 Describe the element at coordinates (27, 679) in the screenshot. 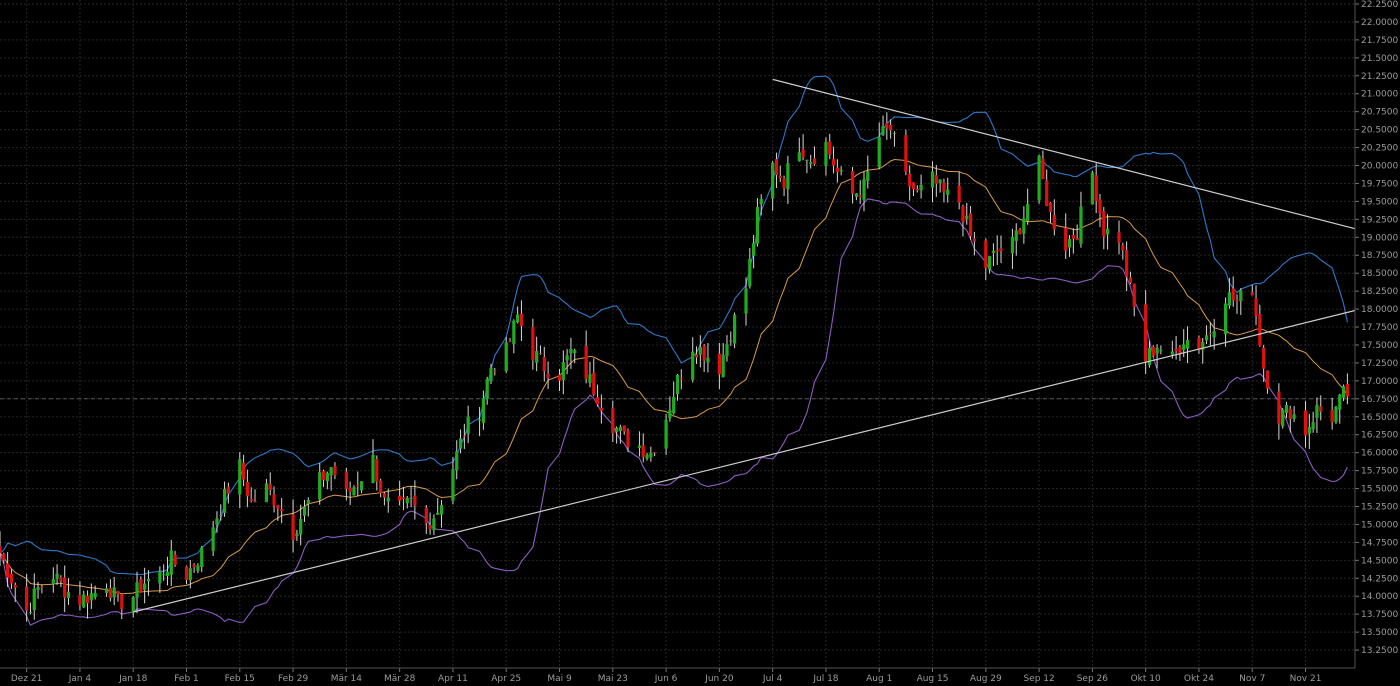

I see `x-tick-label: Dez 21` at that location.